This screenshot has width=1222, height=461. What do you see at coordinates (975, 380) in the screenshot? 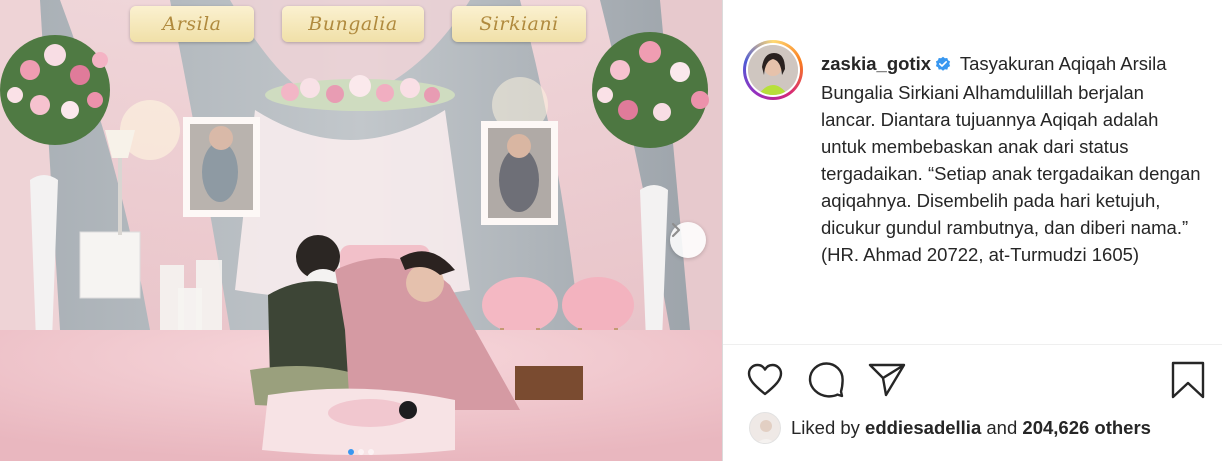
I see `action-bar` at bounding box center [975, 380].